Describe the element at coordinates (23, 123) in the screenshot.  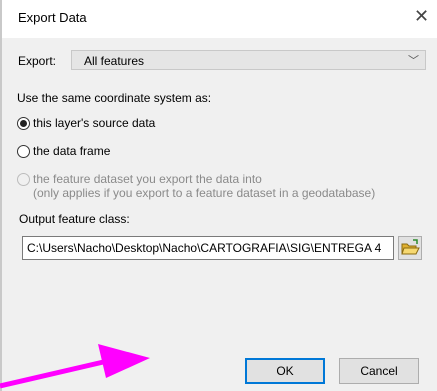
I see `radio-button-checked` at that location.